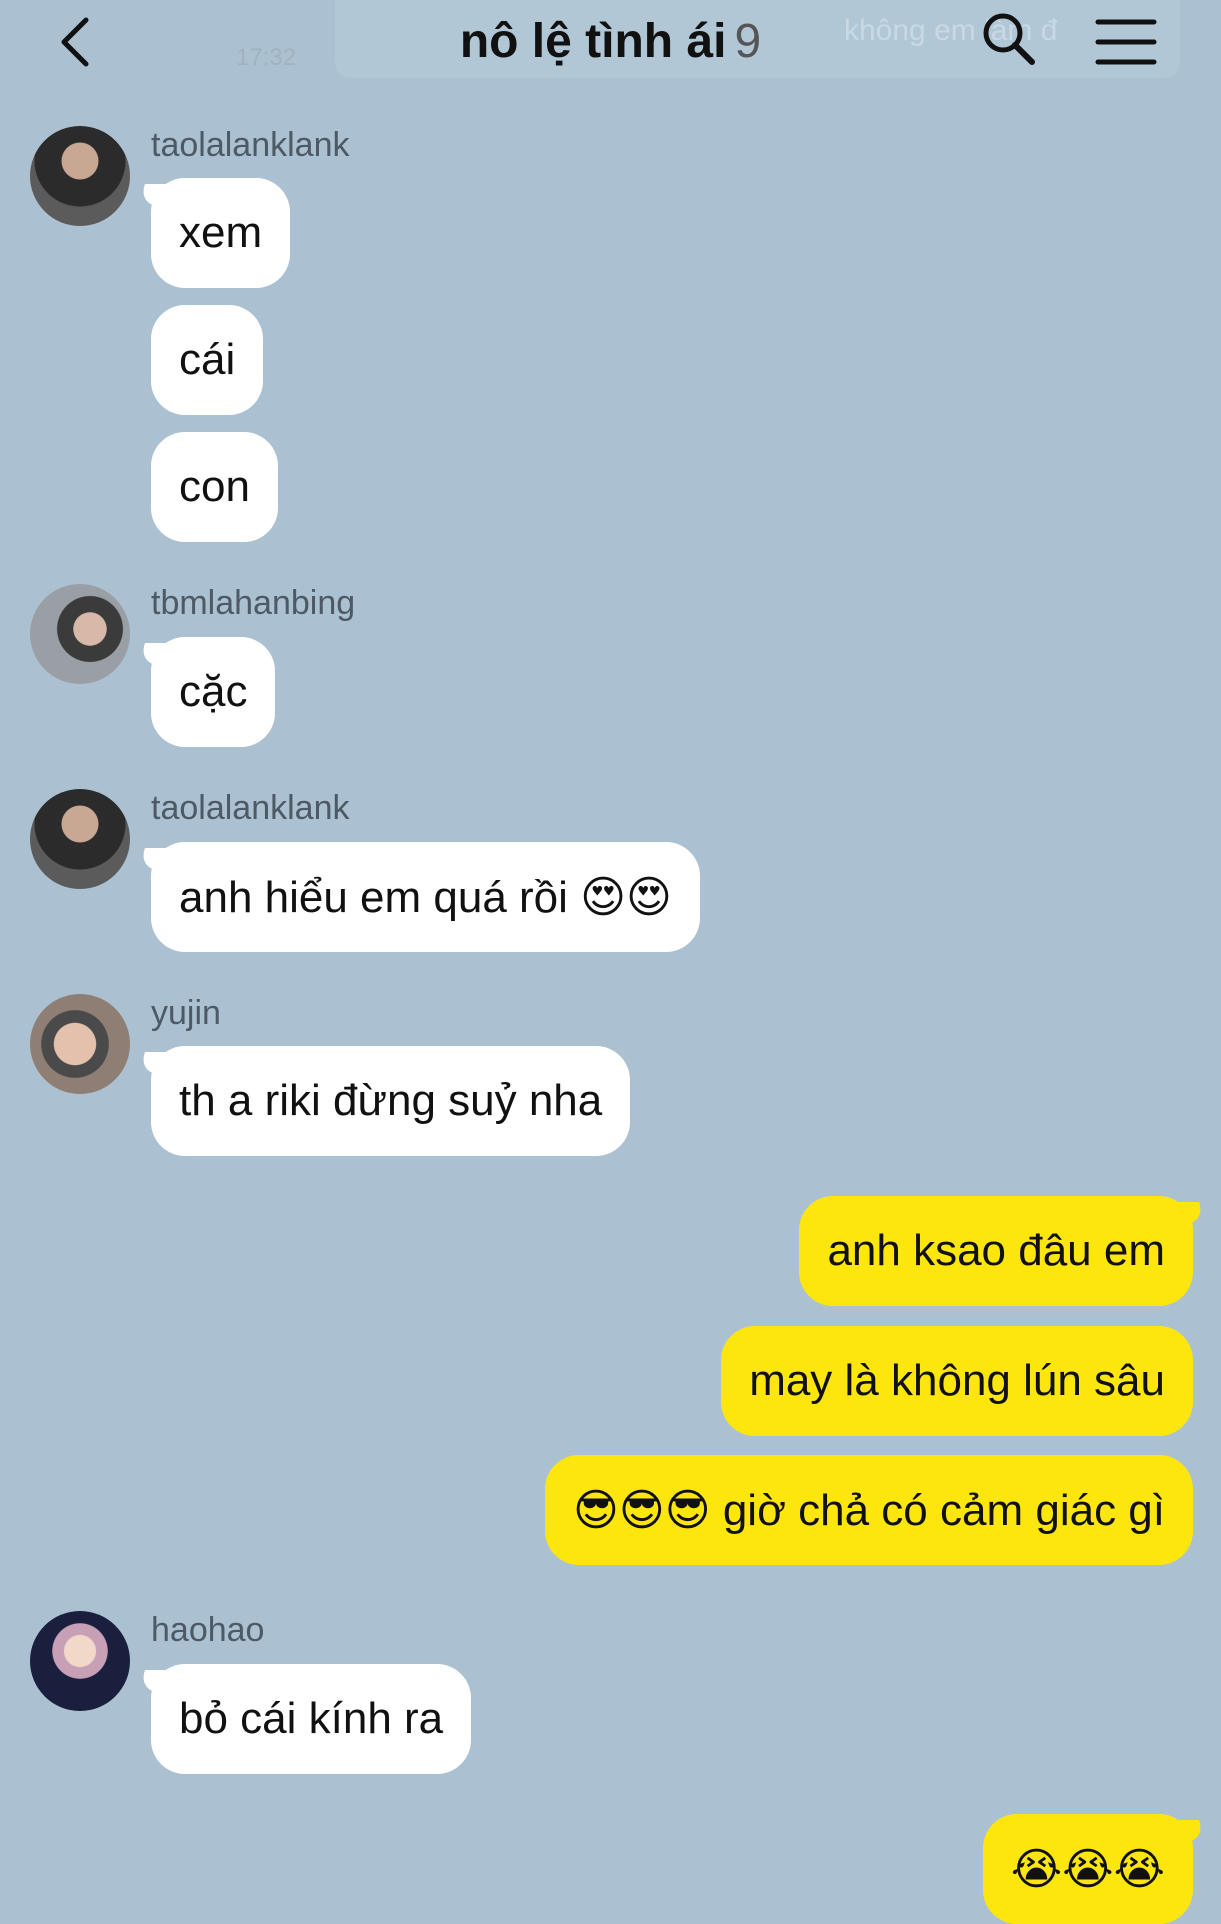 This screenshot has height=1924, width=1221. I want to click on sender-name: haohao, so click(208, 1630).